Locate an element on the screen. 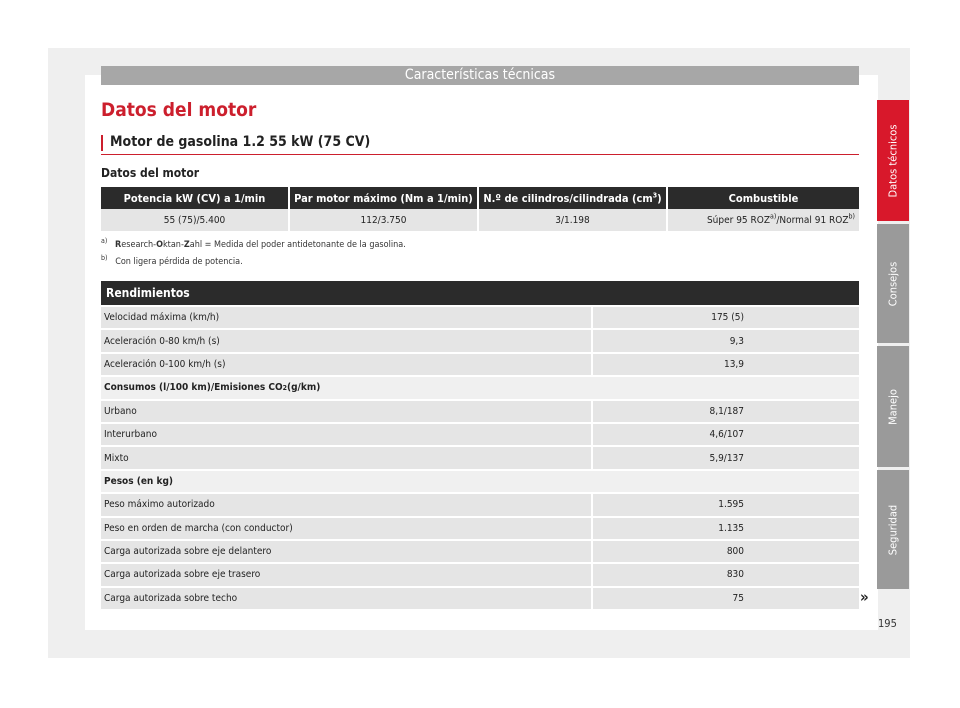 This screenshot has width=960, height=708. footnote-bold-o: O is located at coordinates (159, 245).